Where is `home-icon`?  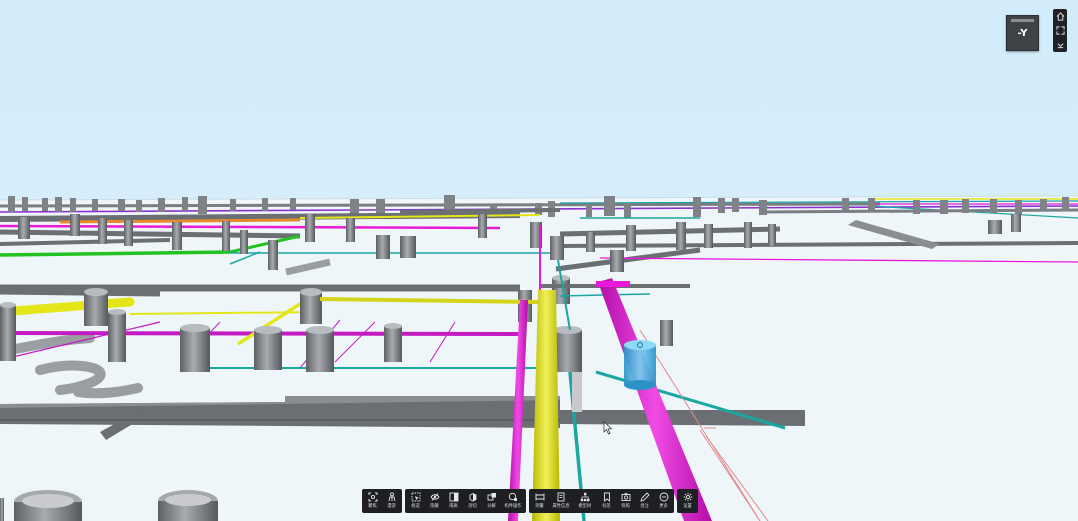 home-icon is located at coordinates (1060, 17).